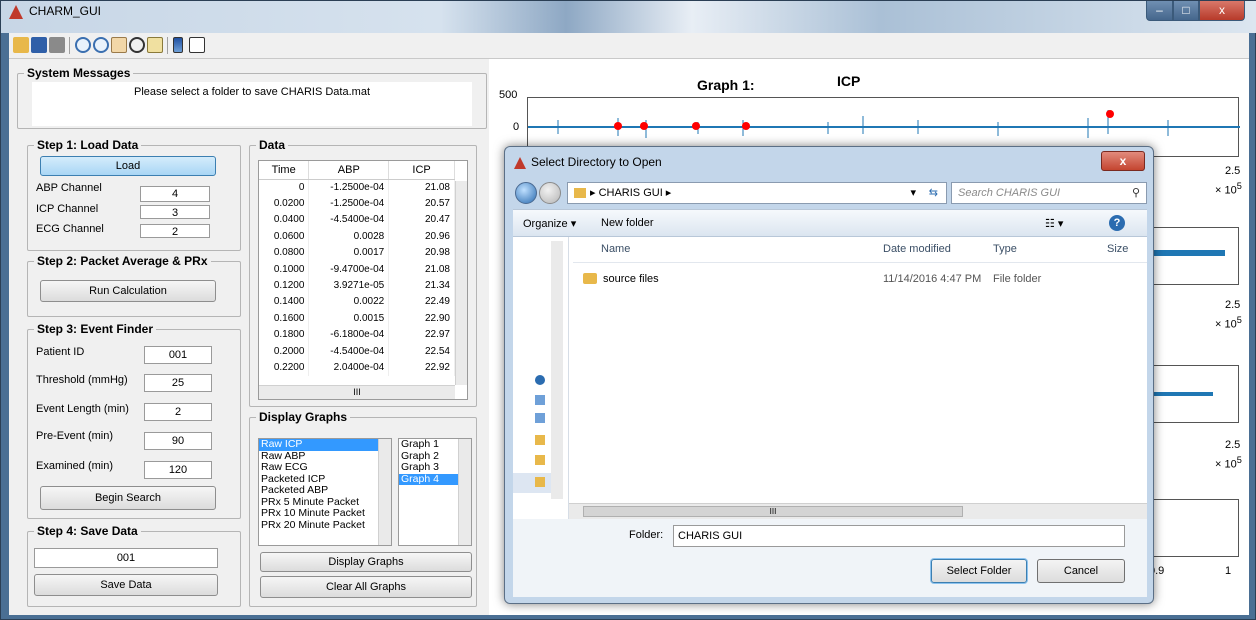 This screenshot has height=620, width=1256. I want to click on select-folder-button: Select Folder, so click(979, 571).